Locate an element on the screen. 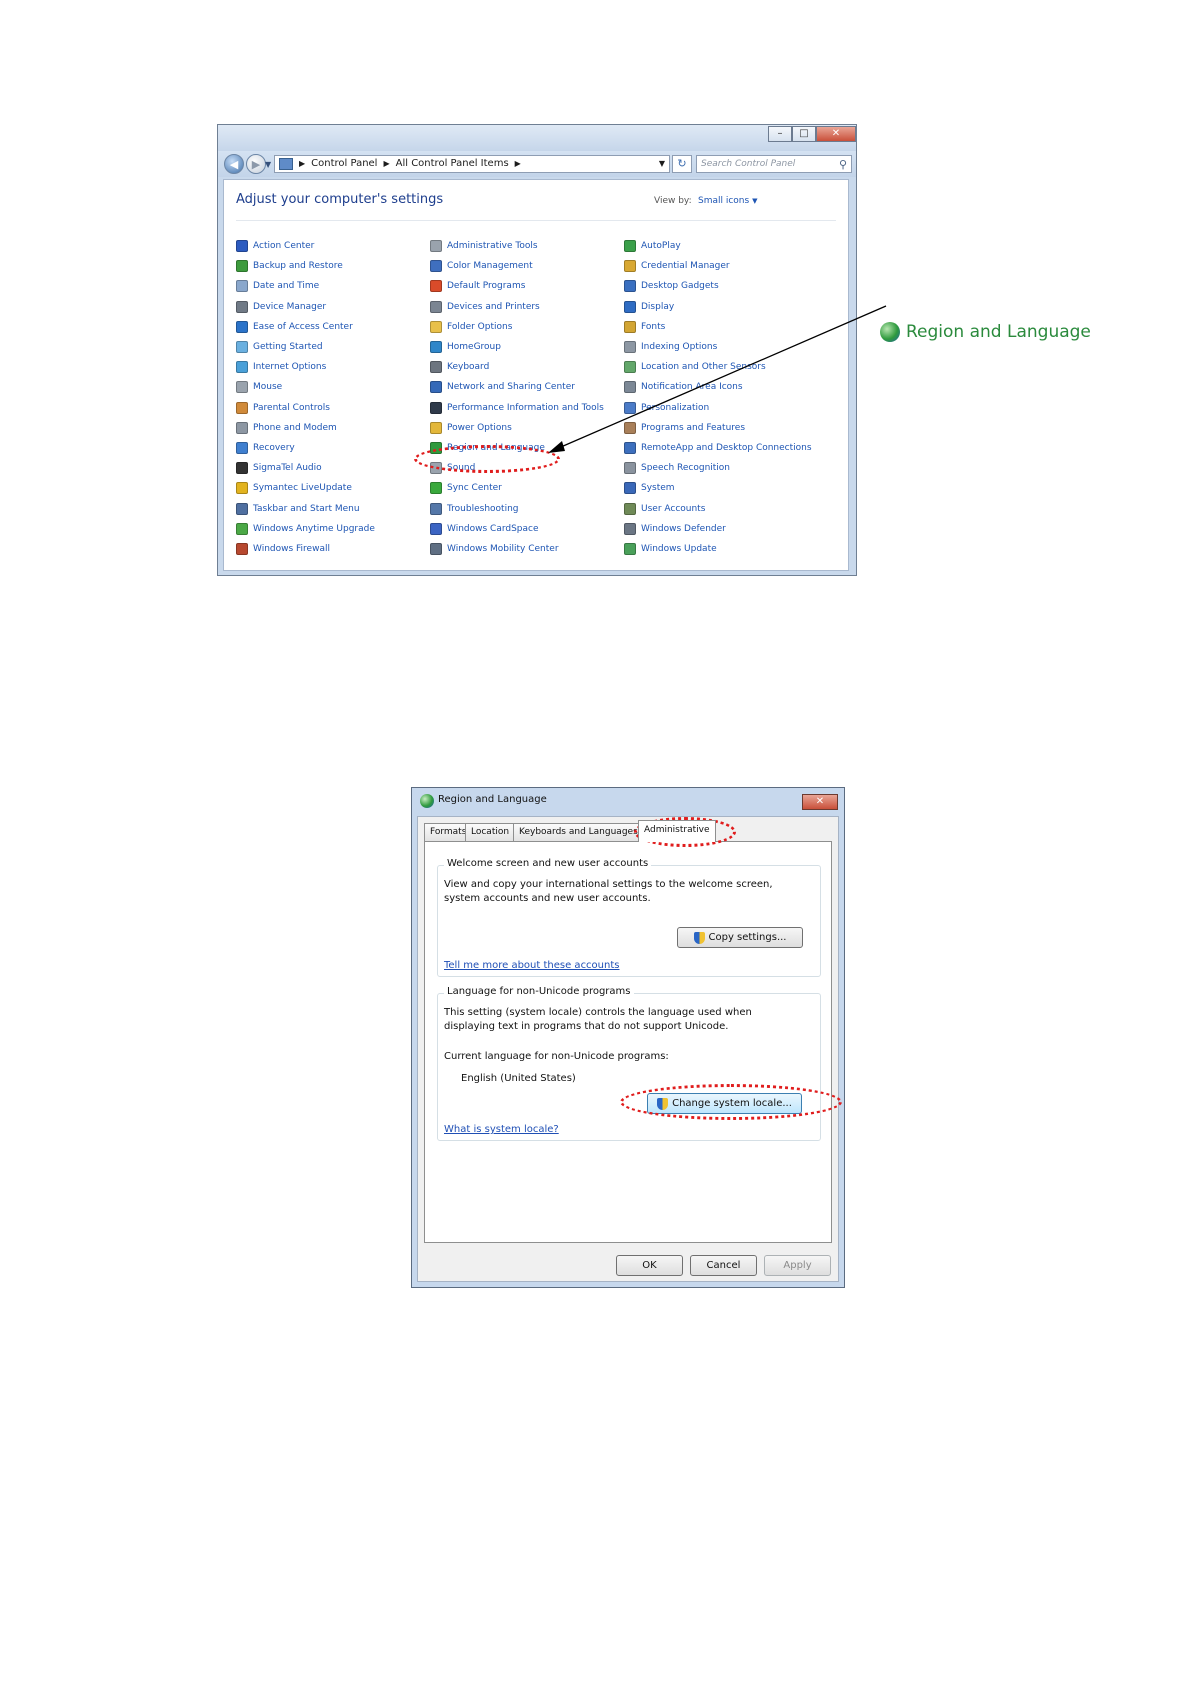 This screenshot has width=1190, height=1684. control-panel-item: Devices and Printers is located at coordinates (485, 307).